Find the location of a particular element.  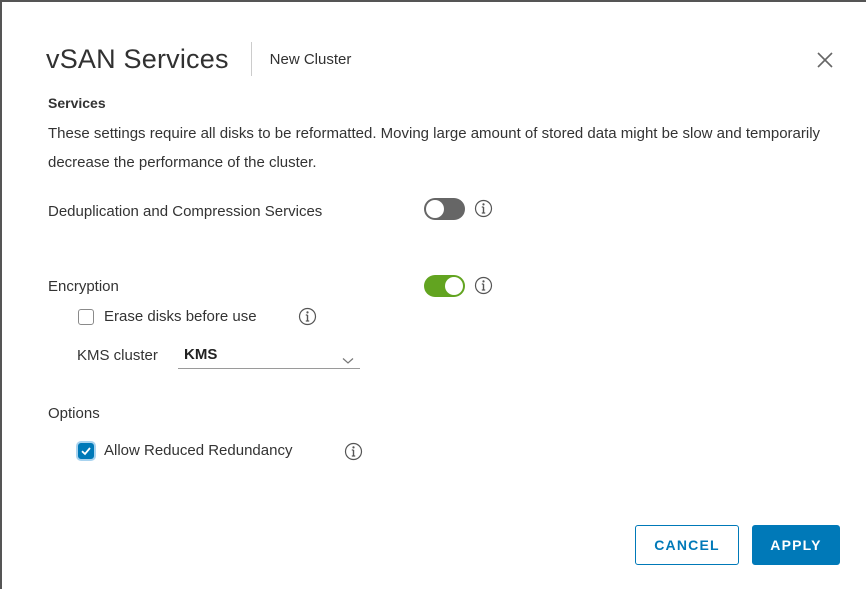

erase-disks-label: Erase disks before use is located at coordinates (180, 316).